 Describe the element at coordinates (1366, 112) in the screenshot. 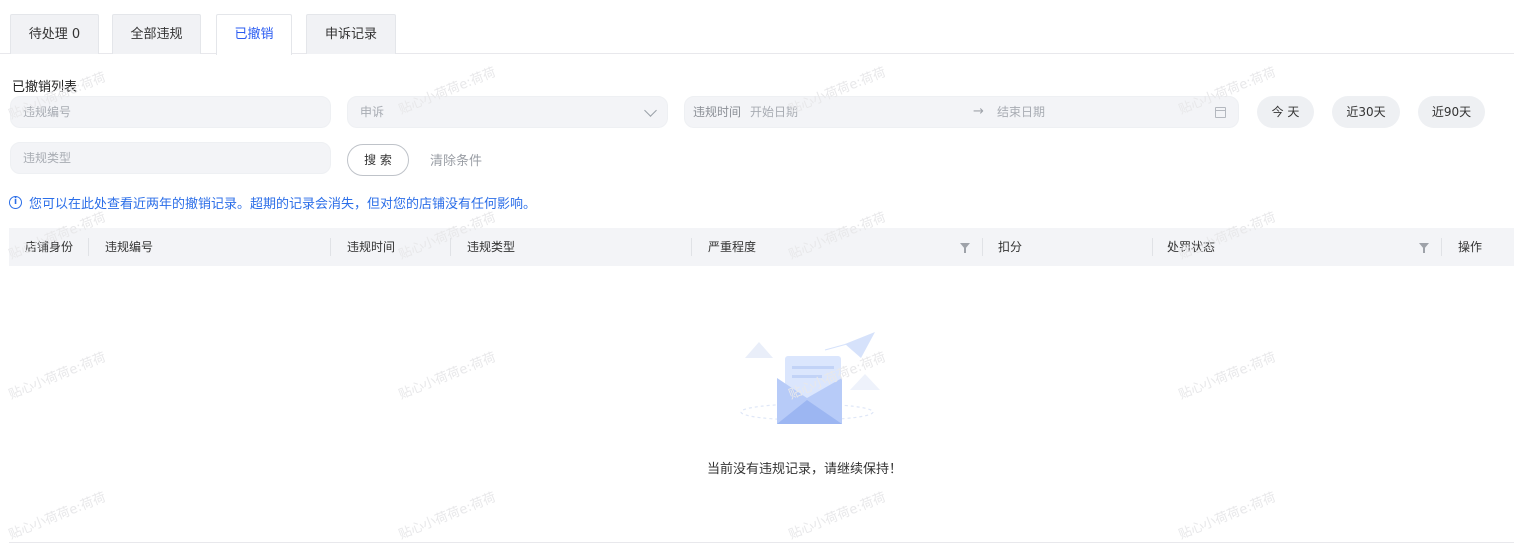

I see `range-30-days-button: 近30天` at that location.